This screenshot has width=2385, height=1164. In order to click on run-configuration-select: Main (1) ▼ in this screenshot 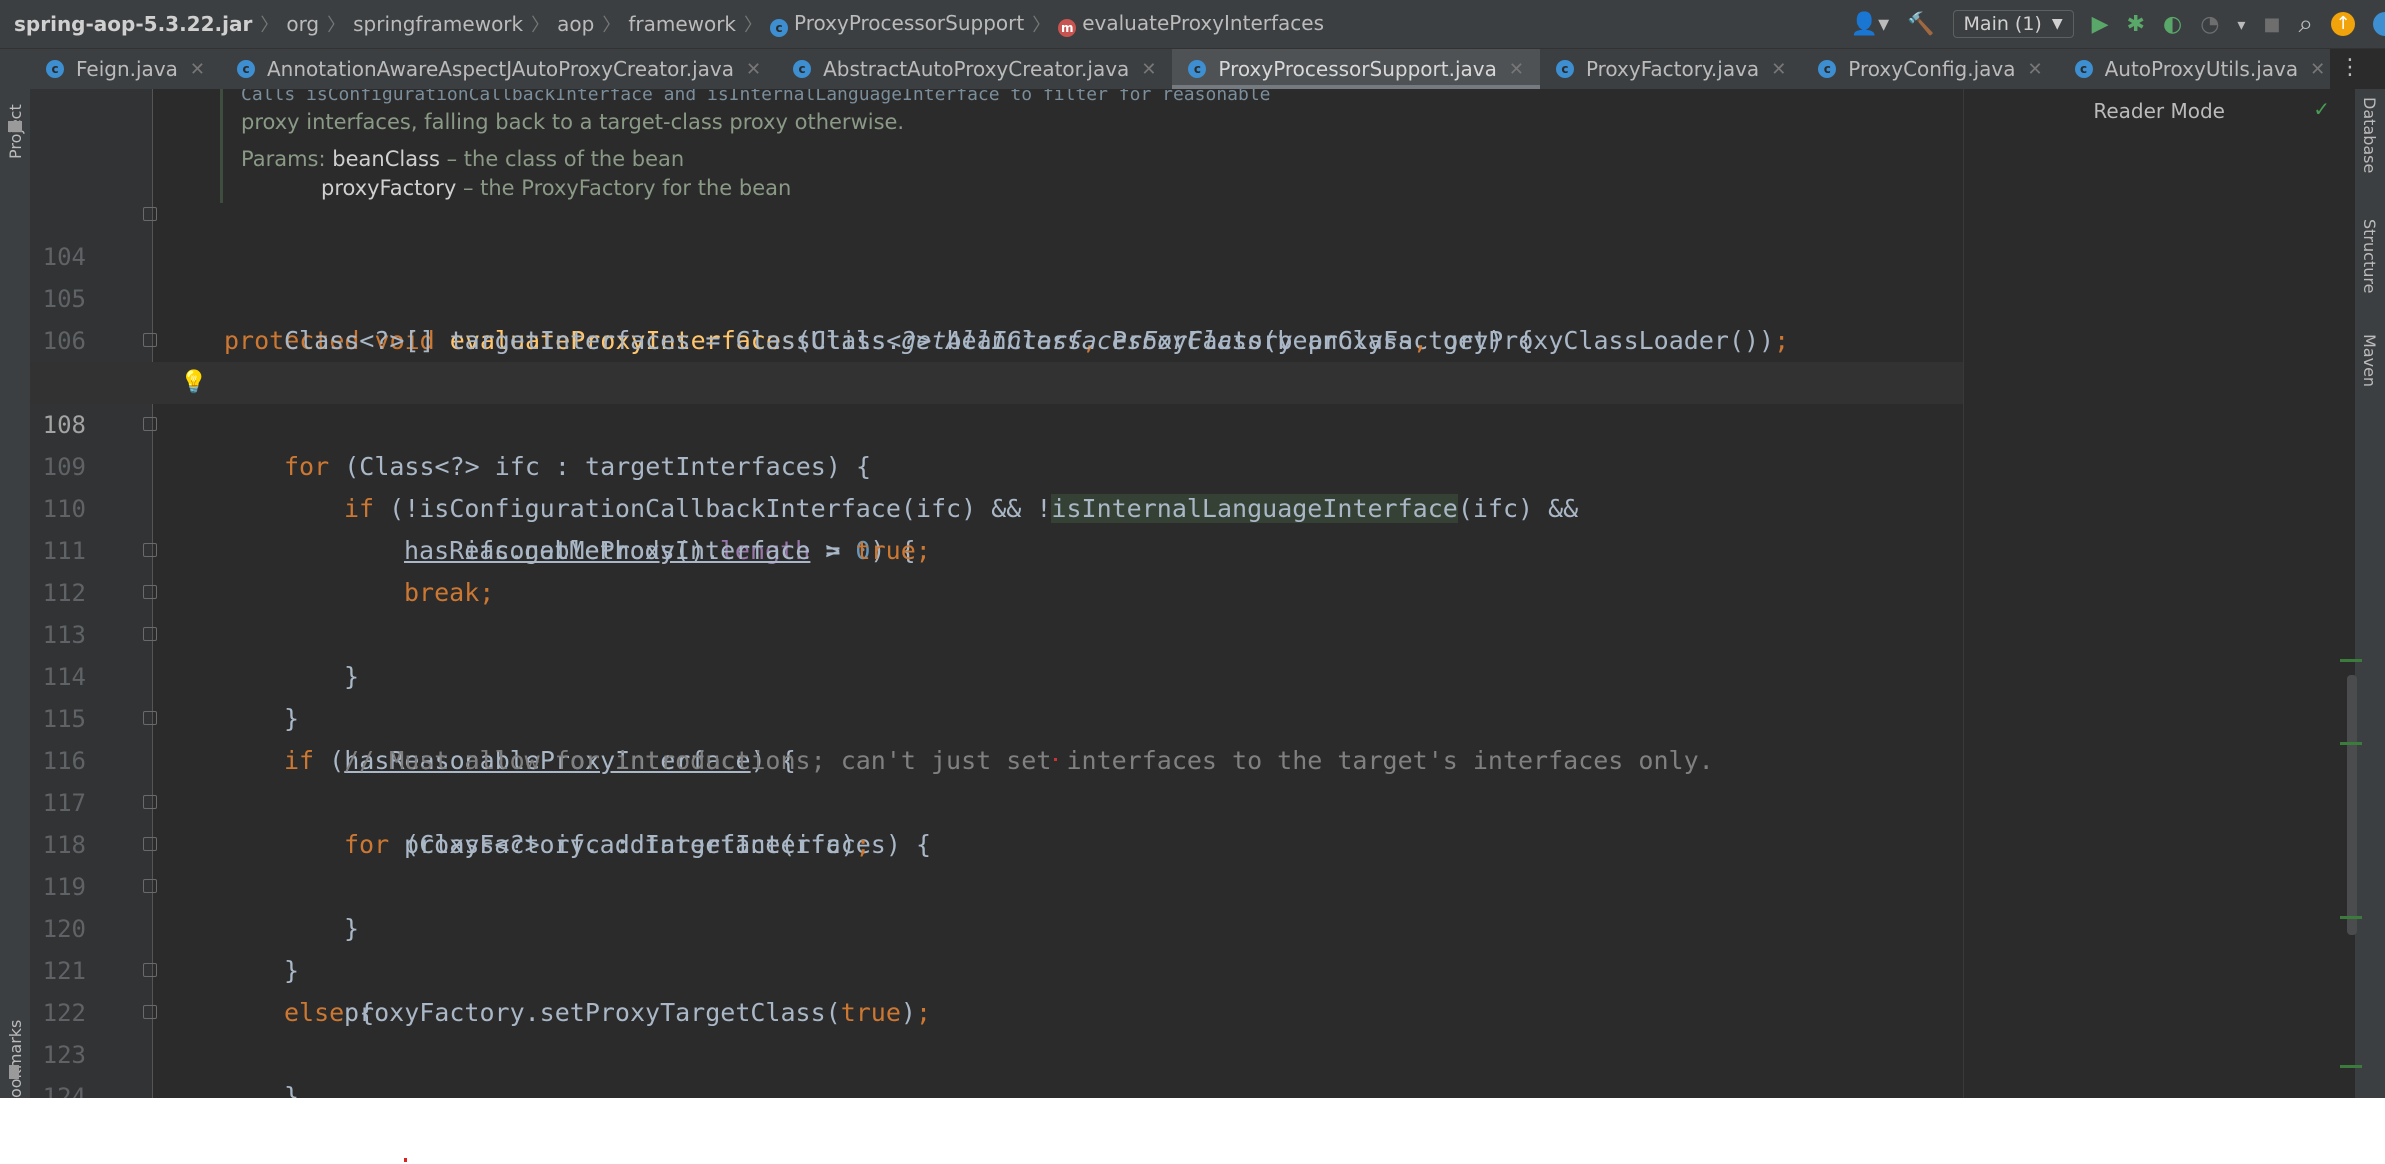, I will do `click(2013, 24)`.